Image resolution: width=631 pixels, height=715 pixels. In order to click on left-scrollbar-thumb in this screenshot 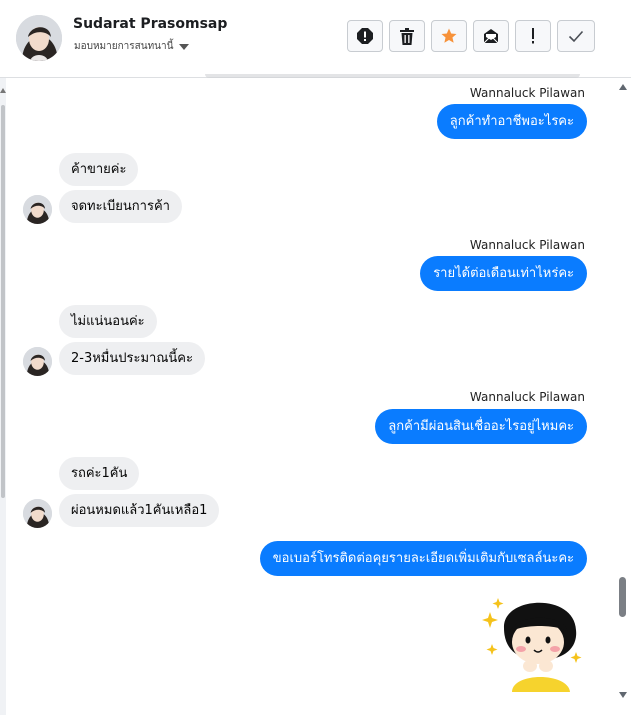, I will do `click(3, 301)`.